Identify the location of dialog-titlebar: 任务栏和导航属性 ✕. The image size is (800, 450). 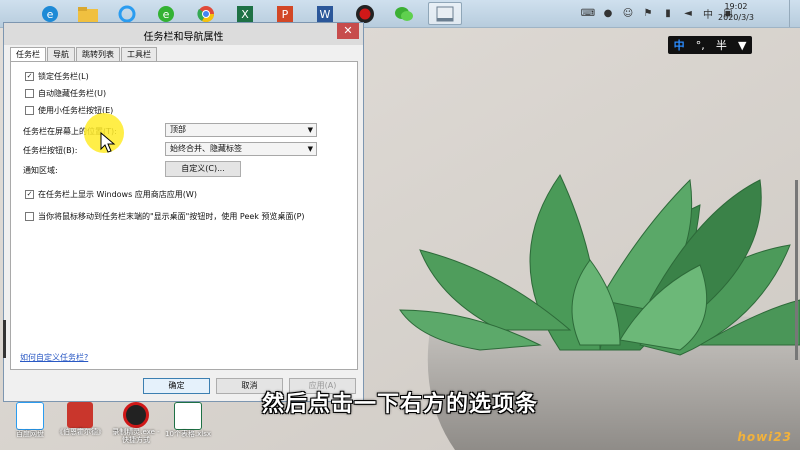
(183, 34).